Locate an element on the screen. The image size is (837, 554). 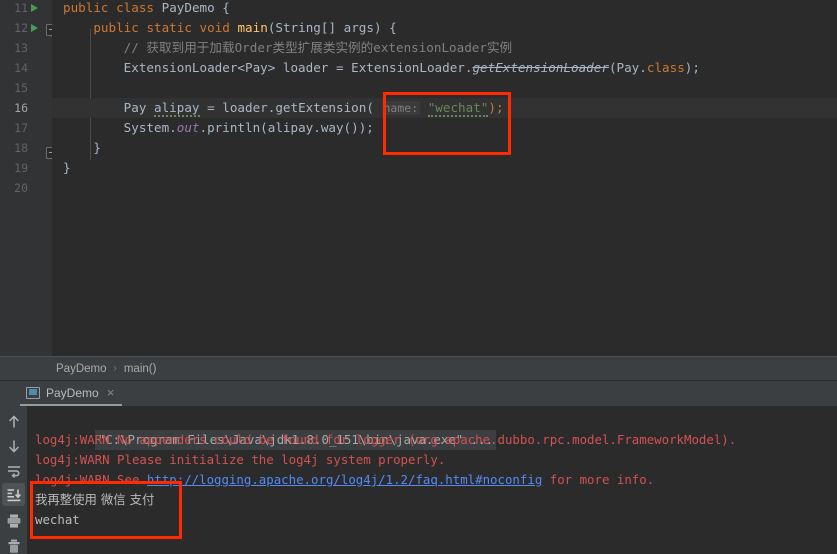
code-line-11: public class PayDemo { is located at coordinates (444, 9).